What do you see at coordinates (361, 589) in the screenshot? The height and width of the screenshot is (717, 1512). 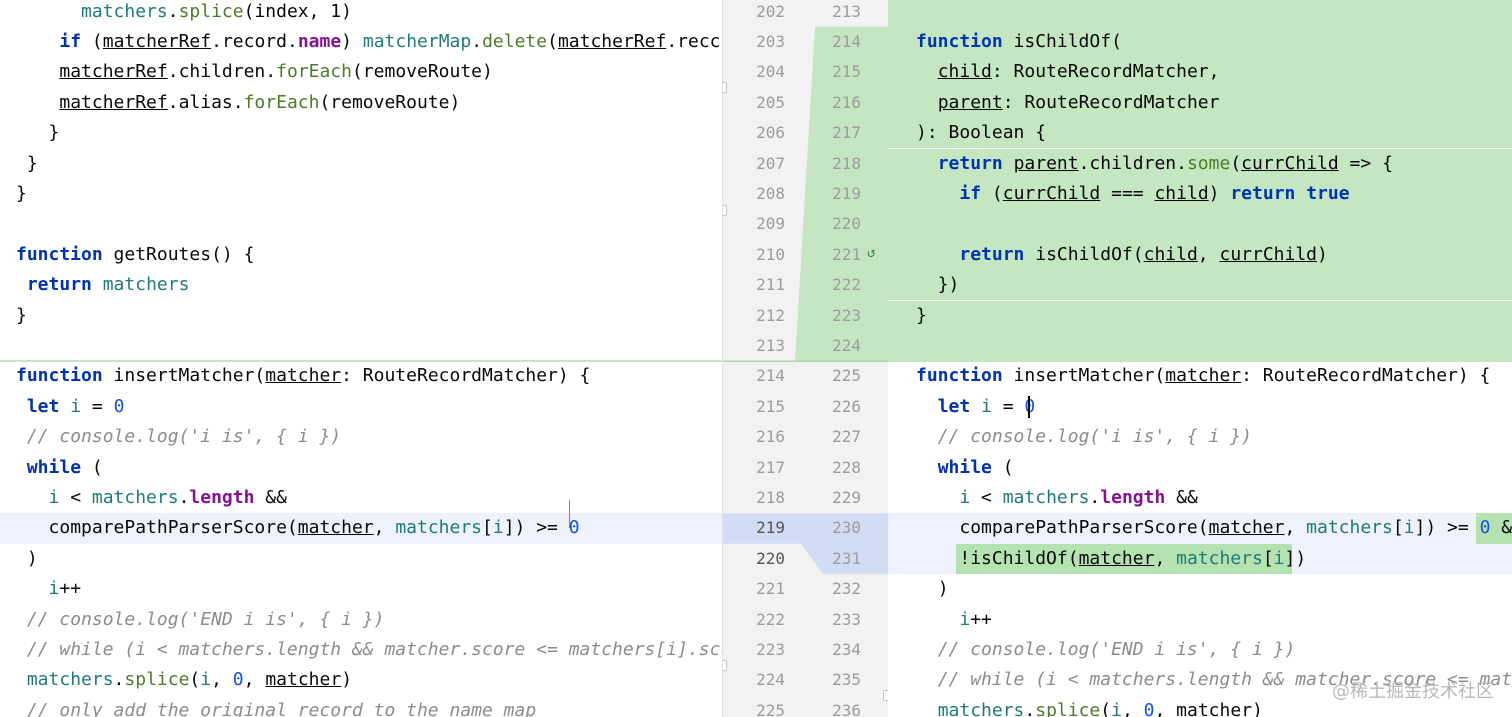 I see `left-code-line: i++` at bounding box center [361, 589].